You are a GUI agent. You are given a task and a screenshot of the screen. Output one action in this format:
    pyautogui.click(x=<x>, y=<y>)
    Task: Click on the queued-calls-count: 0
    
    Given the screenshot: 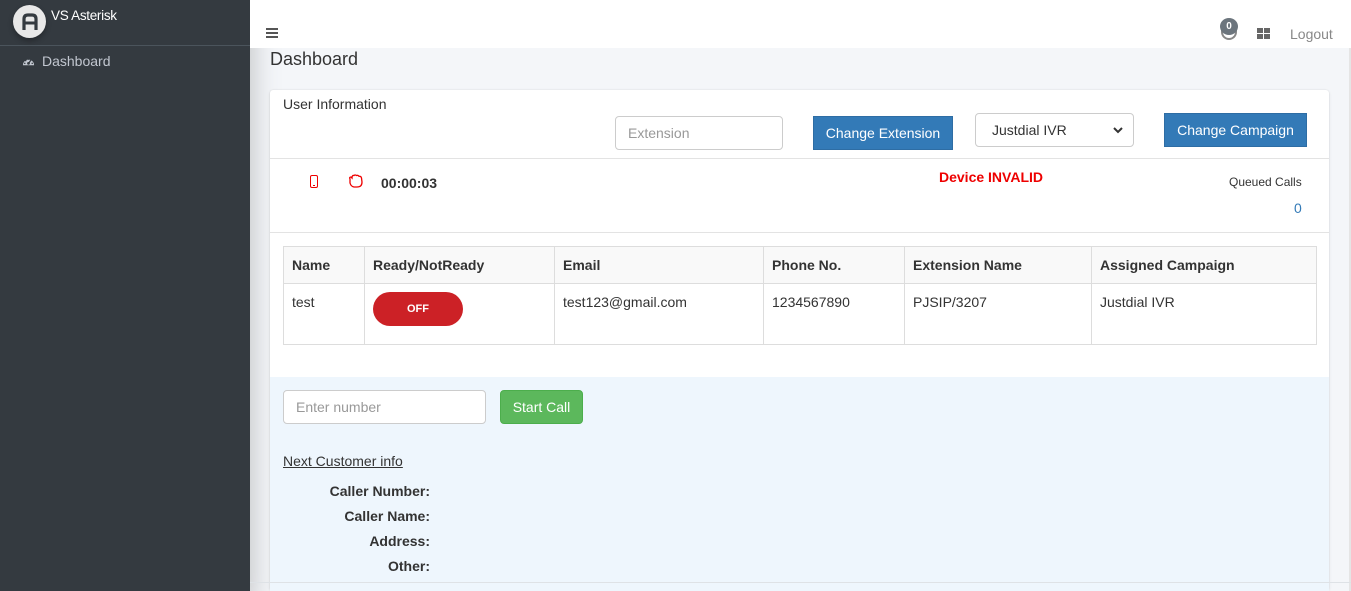 What is the action you would take?
    pyautogui.click(x=1298, y=208)
    